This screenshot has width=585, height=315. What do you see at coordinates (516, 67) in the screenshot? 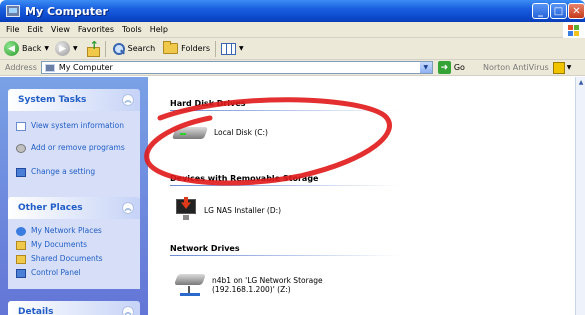
I see `norton-antivirus-label: Norton AntiVirus` at bounding box center [516, 67].